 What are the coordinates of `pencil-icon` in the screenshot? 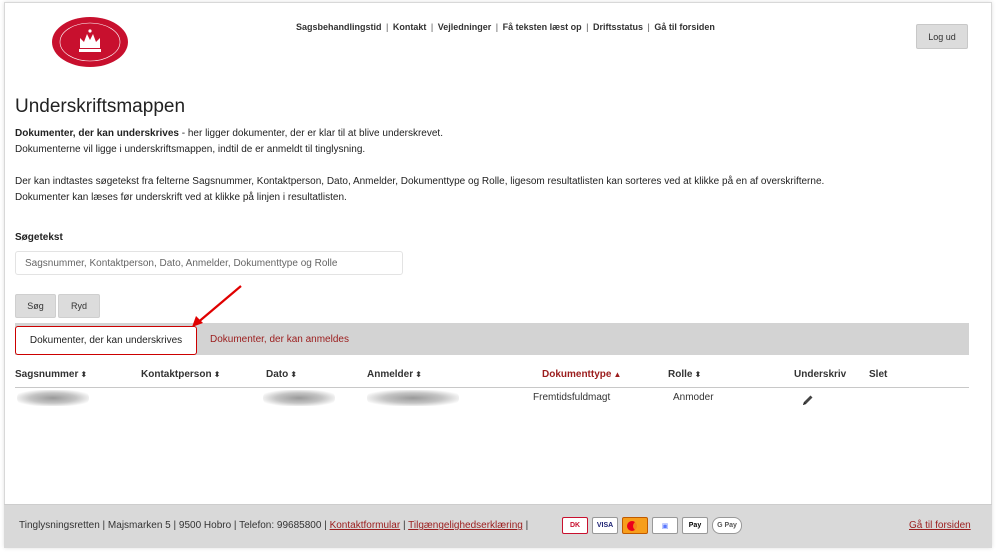 It's located at (808, 400).